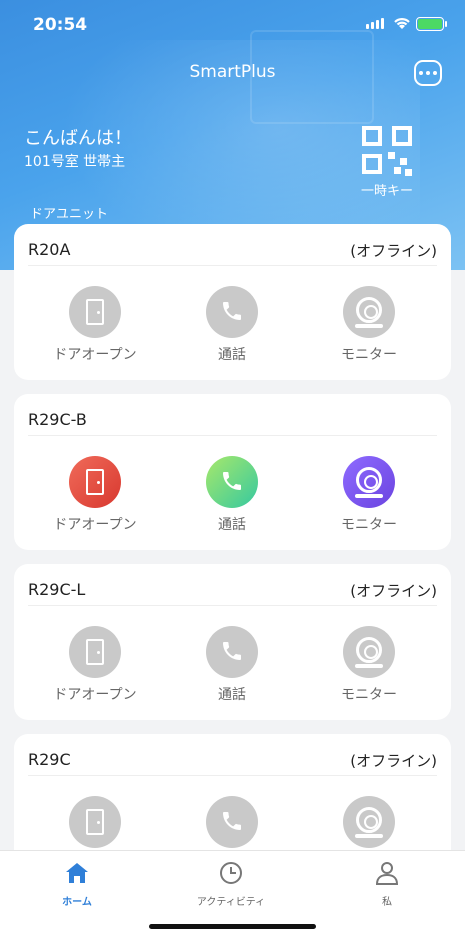 The width and height of the screenshot is (465, 938). I want to click on qr-code-icon, so click(387, 150).